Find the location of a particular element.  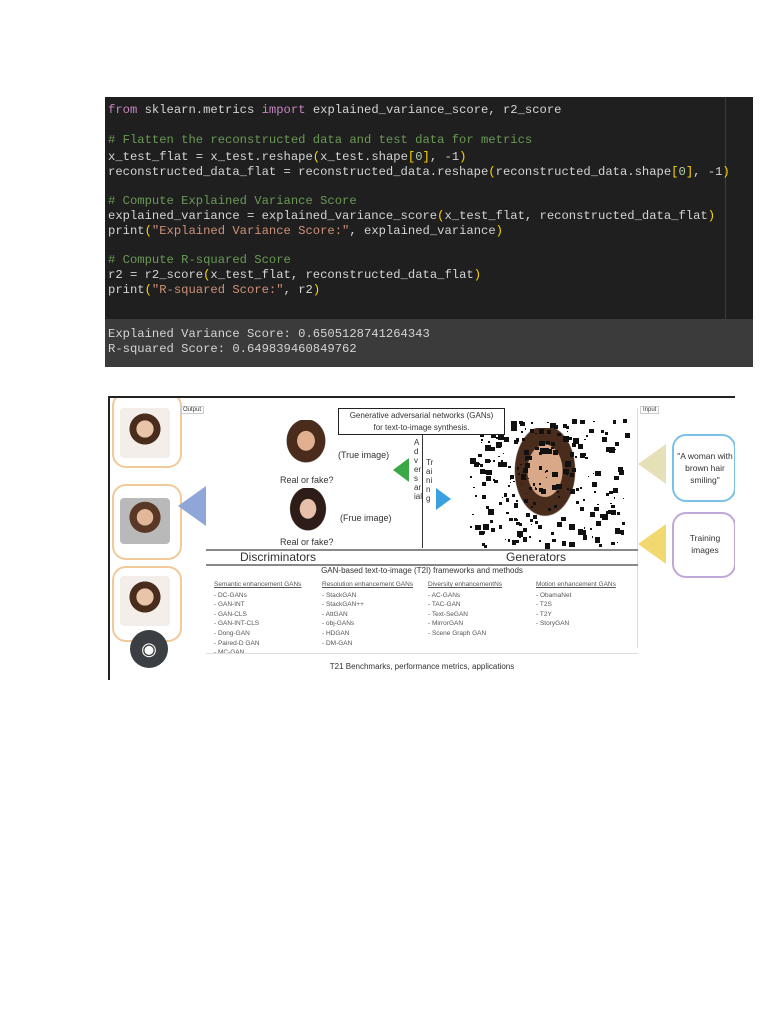

method-item: - GAN-CLS is located at coordinates (230, 614).